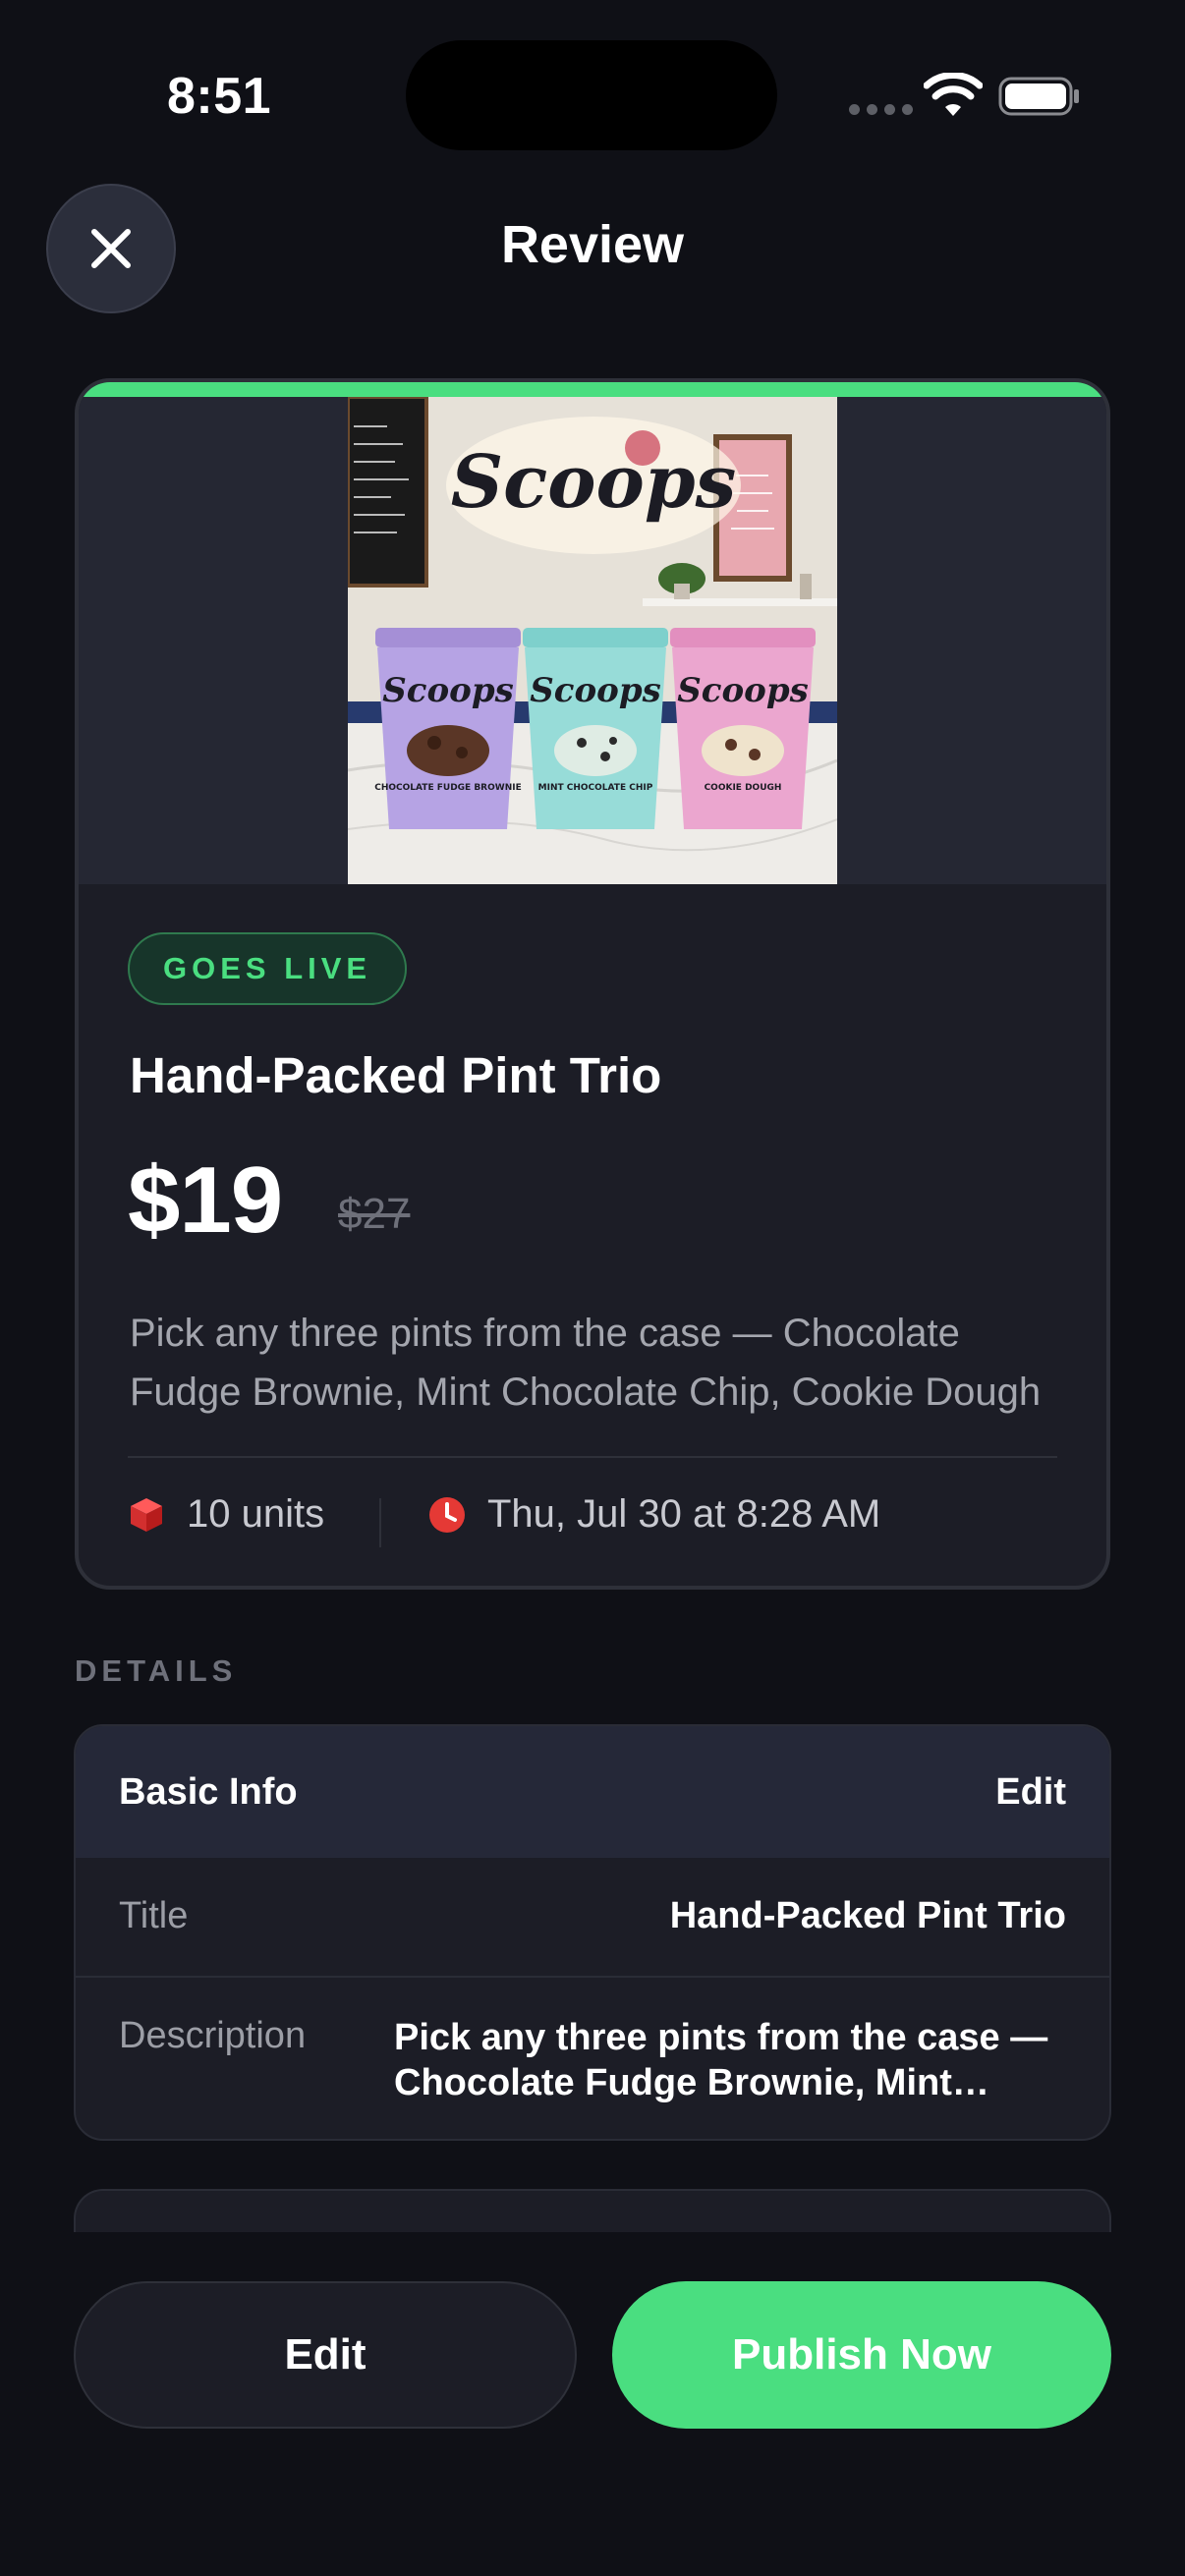 This screenshot has width=1185, height=2576. What do you see at coordinates (1030, 1792) in the screenshot?
I see `basic-info-edit-link: Edit` at bounding box center [1030, 1792].